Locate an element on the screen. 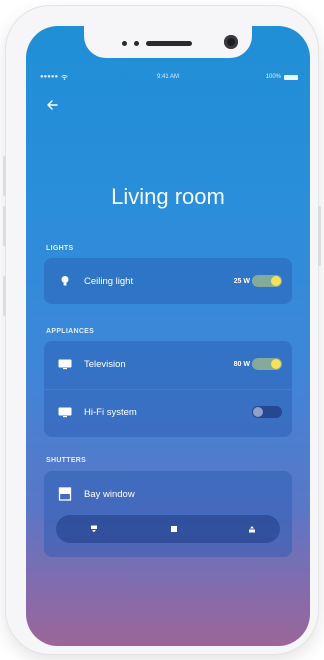 This screenshot has height=660, width=324. shutter-stop-button is located at coordinates (174, 529).